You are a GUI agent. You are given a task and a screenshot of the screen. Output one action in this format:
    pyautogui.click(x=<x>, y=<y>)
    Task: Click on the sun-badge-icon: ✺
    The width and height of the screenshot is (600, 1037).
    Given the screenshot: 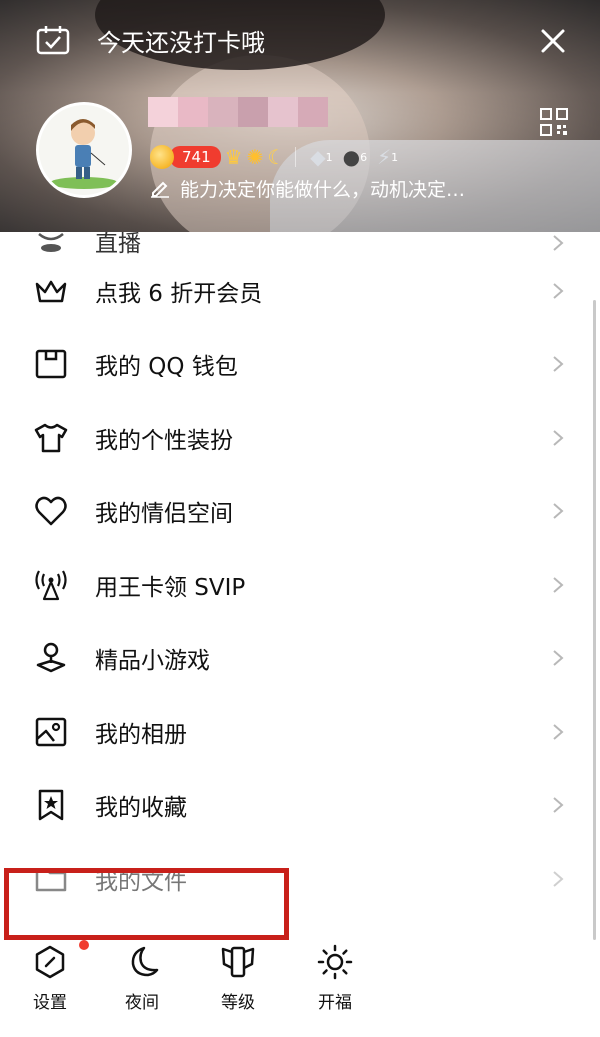 What is the action you would take?
    pyautogui.click(x=255, y=157)
    